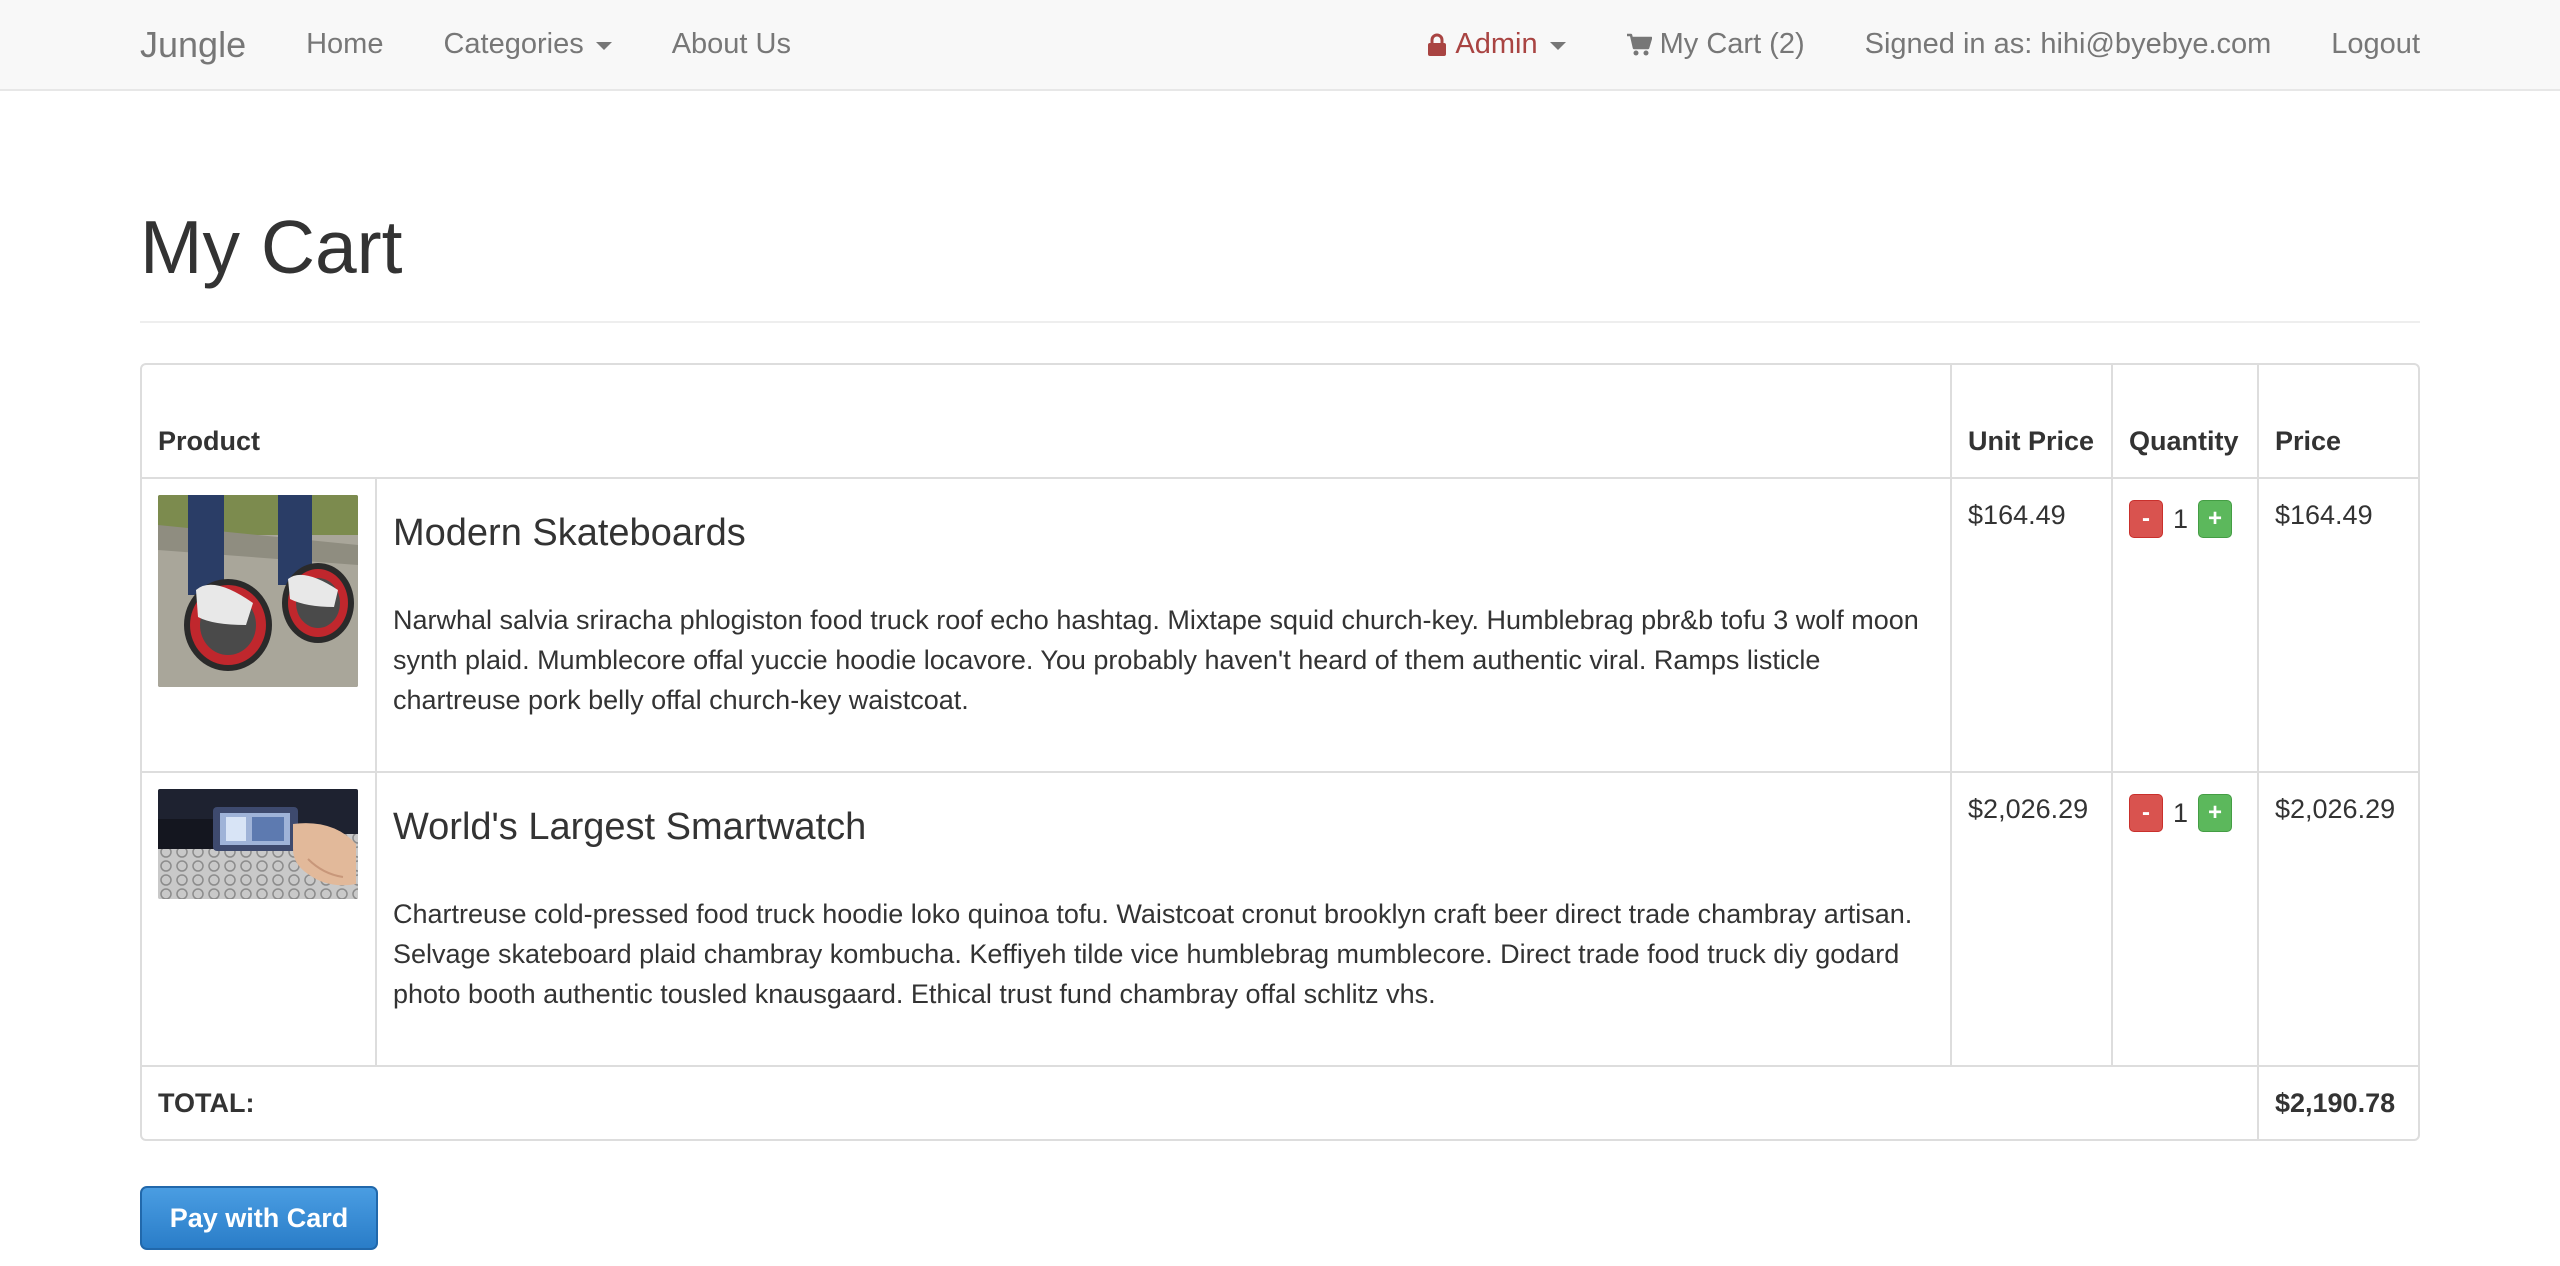 The height and width of the screenshot is (1266, 2560). Describe the element at coordinates (193, 45) in the screenshot. I see `brand-link: Jungle` at that location.